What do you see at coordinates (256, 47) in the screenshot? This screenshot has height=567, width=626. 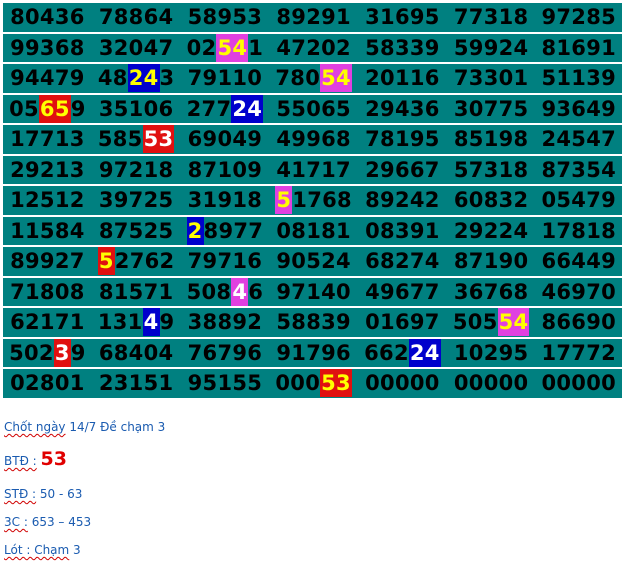 I see `digits: 1` at bounding box center [256, 47].